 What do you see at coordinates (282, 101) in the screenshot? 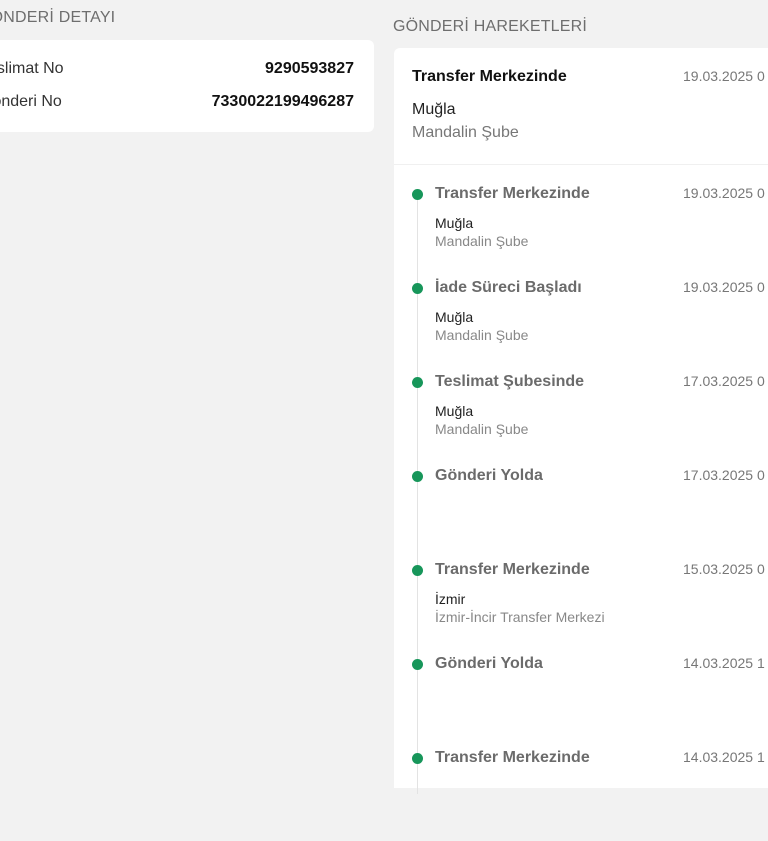
I see `shipment-no-value: 7330022199496287` at bounding box center [282, 101].